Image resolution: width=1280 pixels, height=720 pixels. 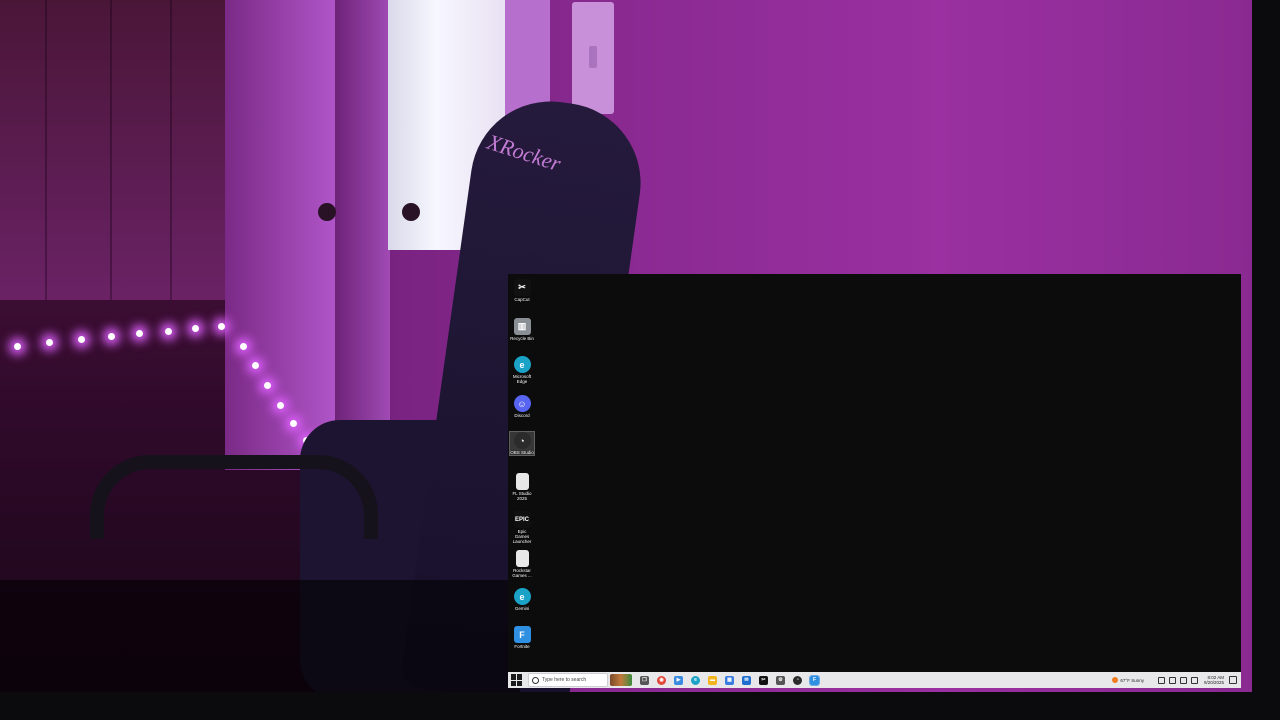 I want to click on file-explorer-icon: ▬, so click(x=712, y=680).